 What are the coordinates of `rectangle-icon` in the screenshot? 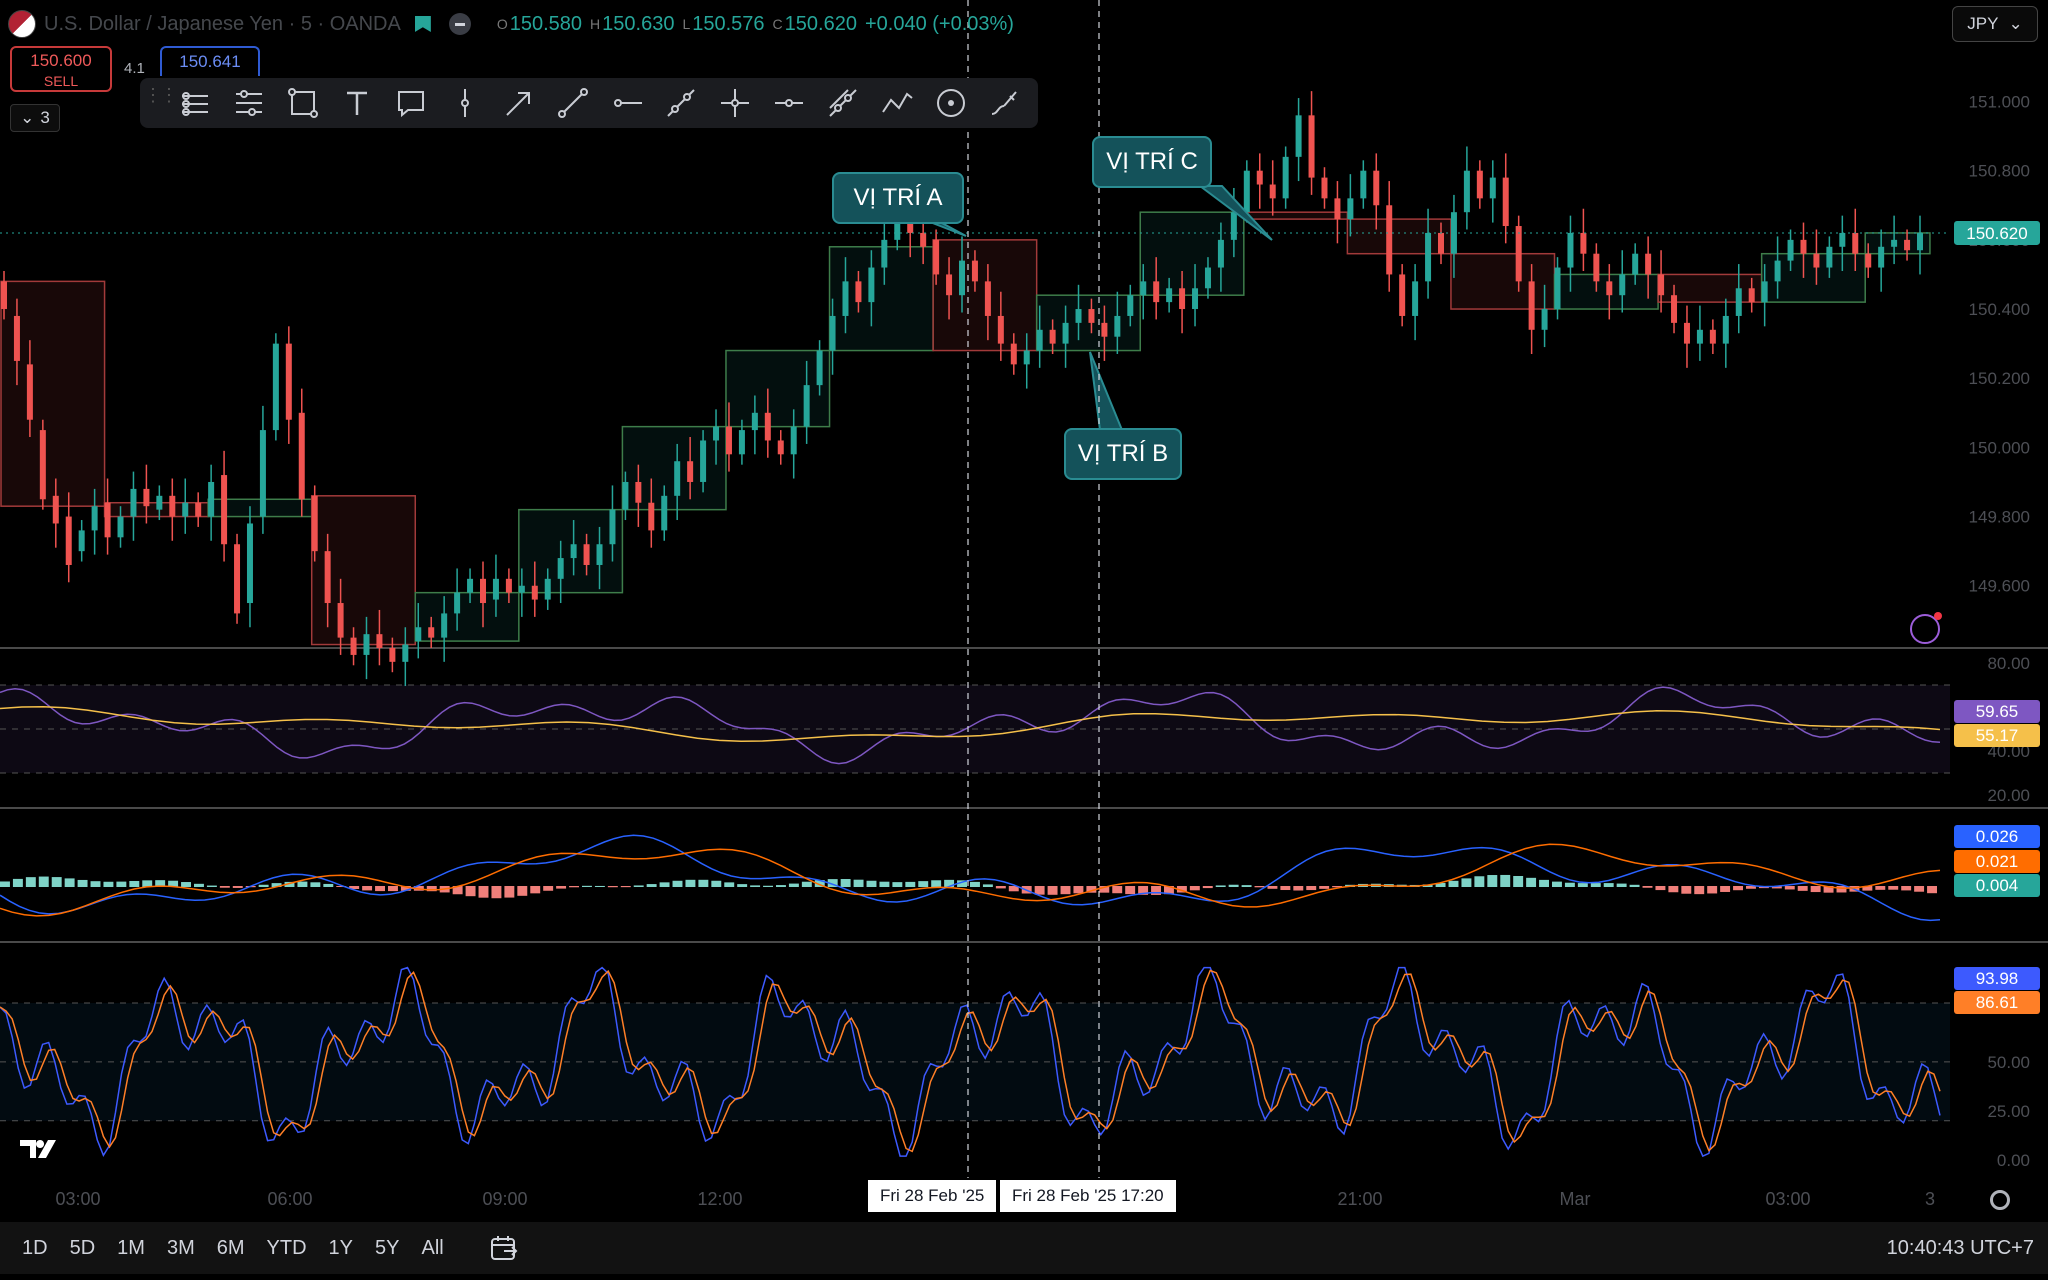 It's located at (303, 103).